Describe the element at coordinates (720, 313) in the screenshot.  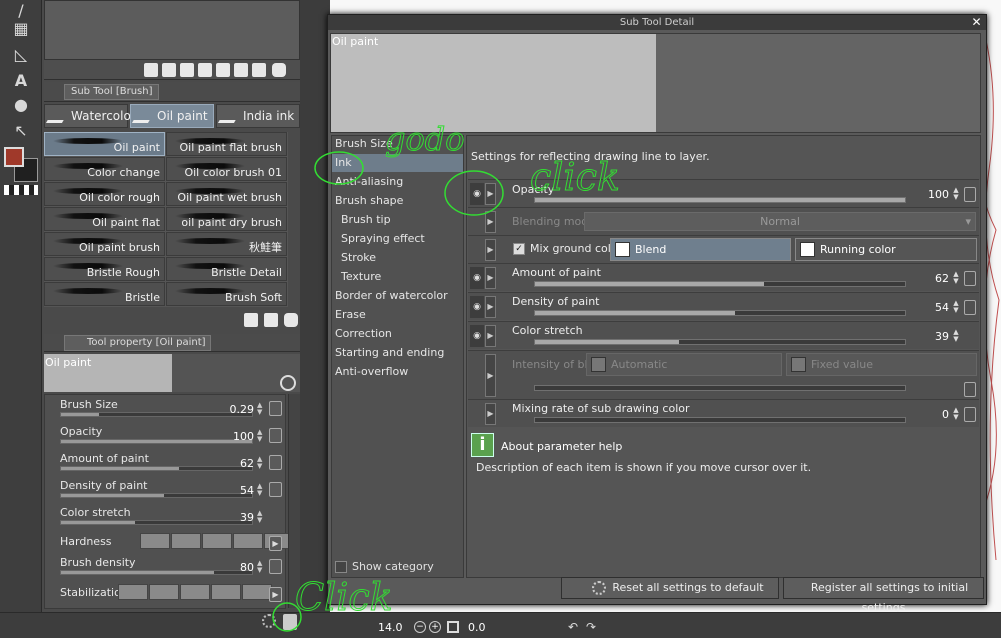
I see `density-slider` at that location.